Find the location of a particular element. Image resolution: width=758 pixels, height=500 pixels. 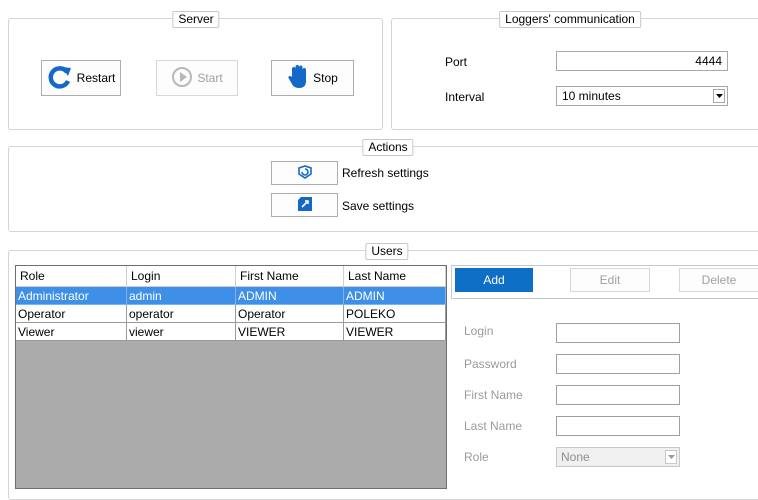

table-row: Viewer viewer VIEWER VIEWER is located at coordinates (231, 331).